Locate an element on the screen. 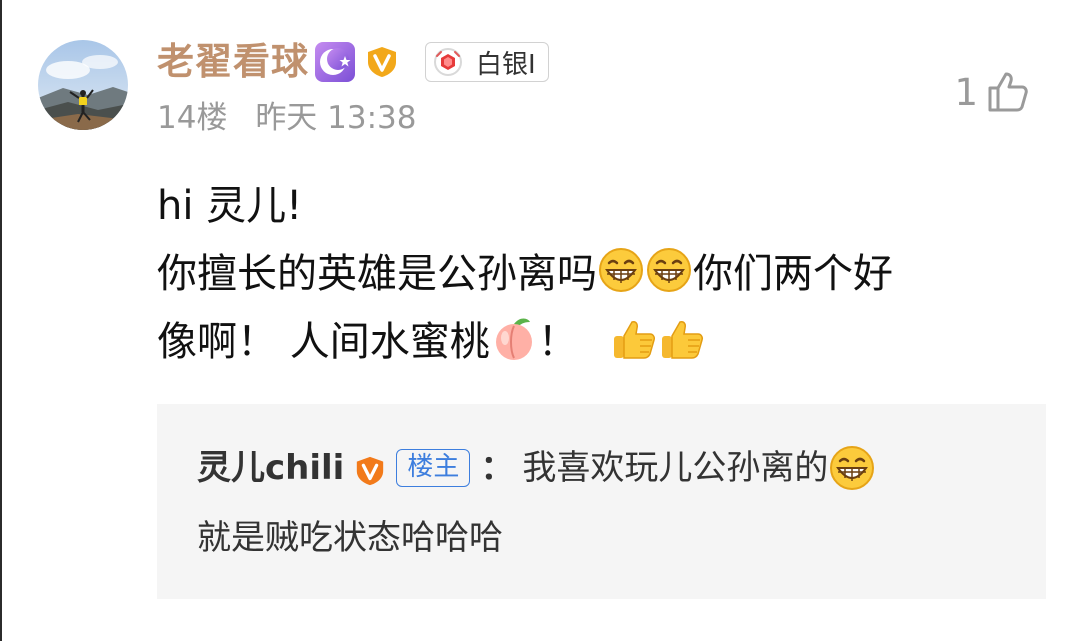 Image resolution: width=1080 pixels, height=641 pixels. reply-text: 我喜欢玩儿公孙离的 is located at coordinates (675, 468).